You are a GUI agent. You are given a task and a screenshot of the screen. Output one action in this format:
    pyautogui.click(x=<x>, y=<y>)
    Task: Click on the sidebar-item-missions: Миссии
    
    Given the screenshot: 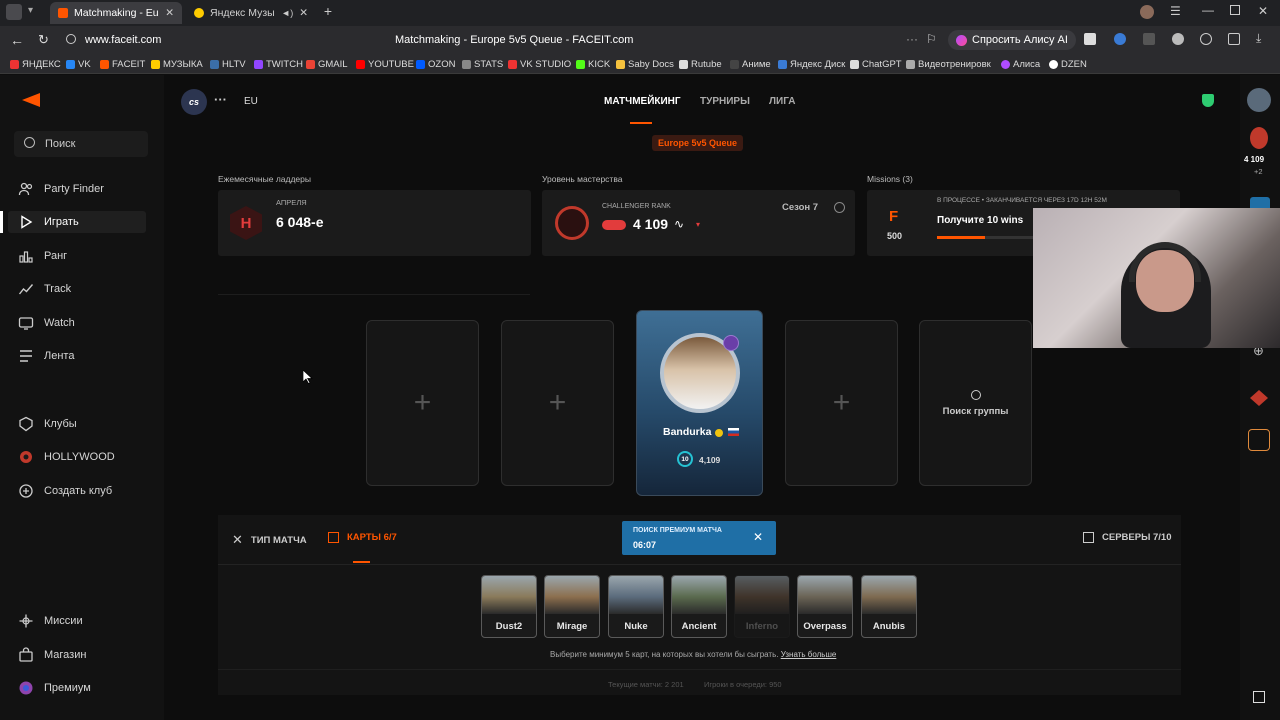 What is the action you would take?
    pyautogui.click(x=50, y=621)
    